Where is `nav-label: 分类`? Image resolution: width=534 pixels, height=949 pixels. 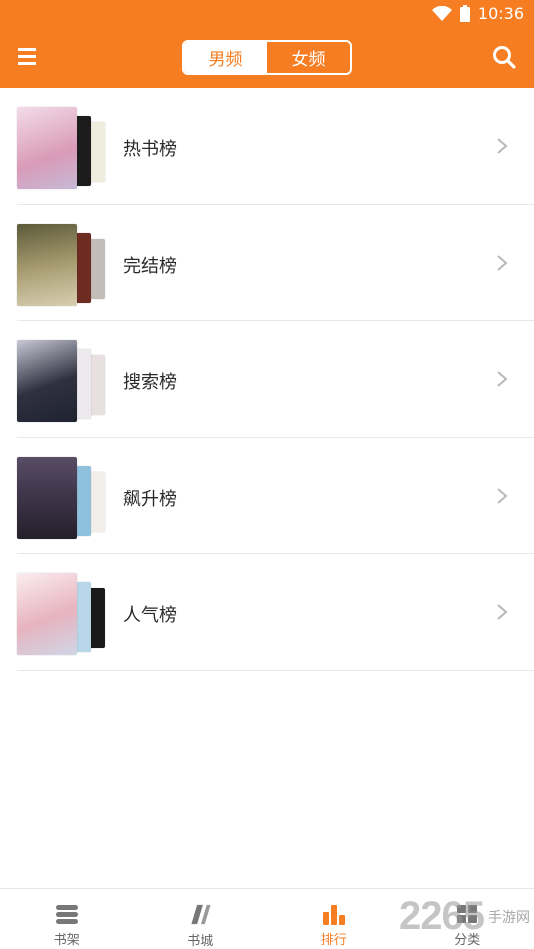
nav-label: 分类 is located at coordinates (467, 940).